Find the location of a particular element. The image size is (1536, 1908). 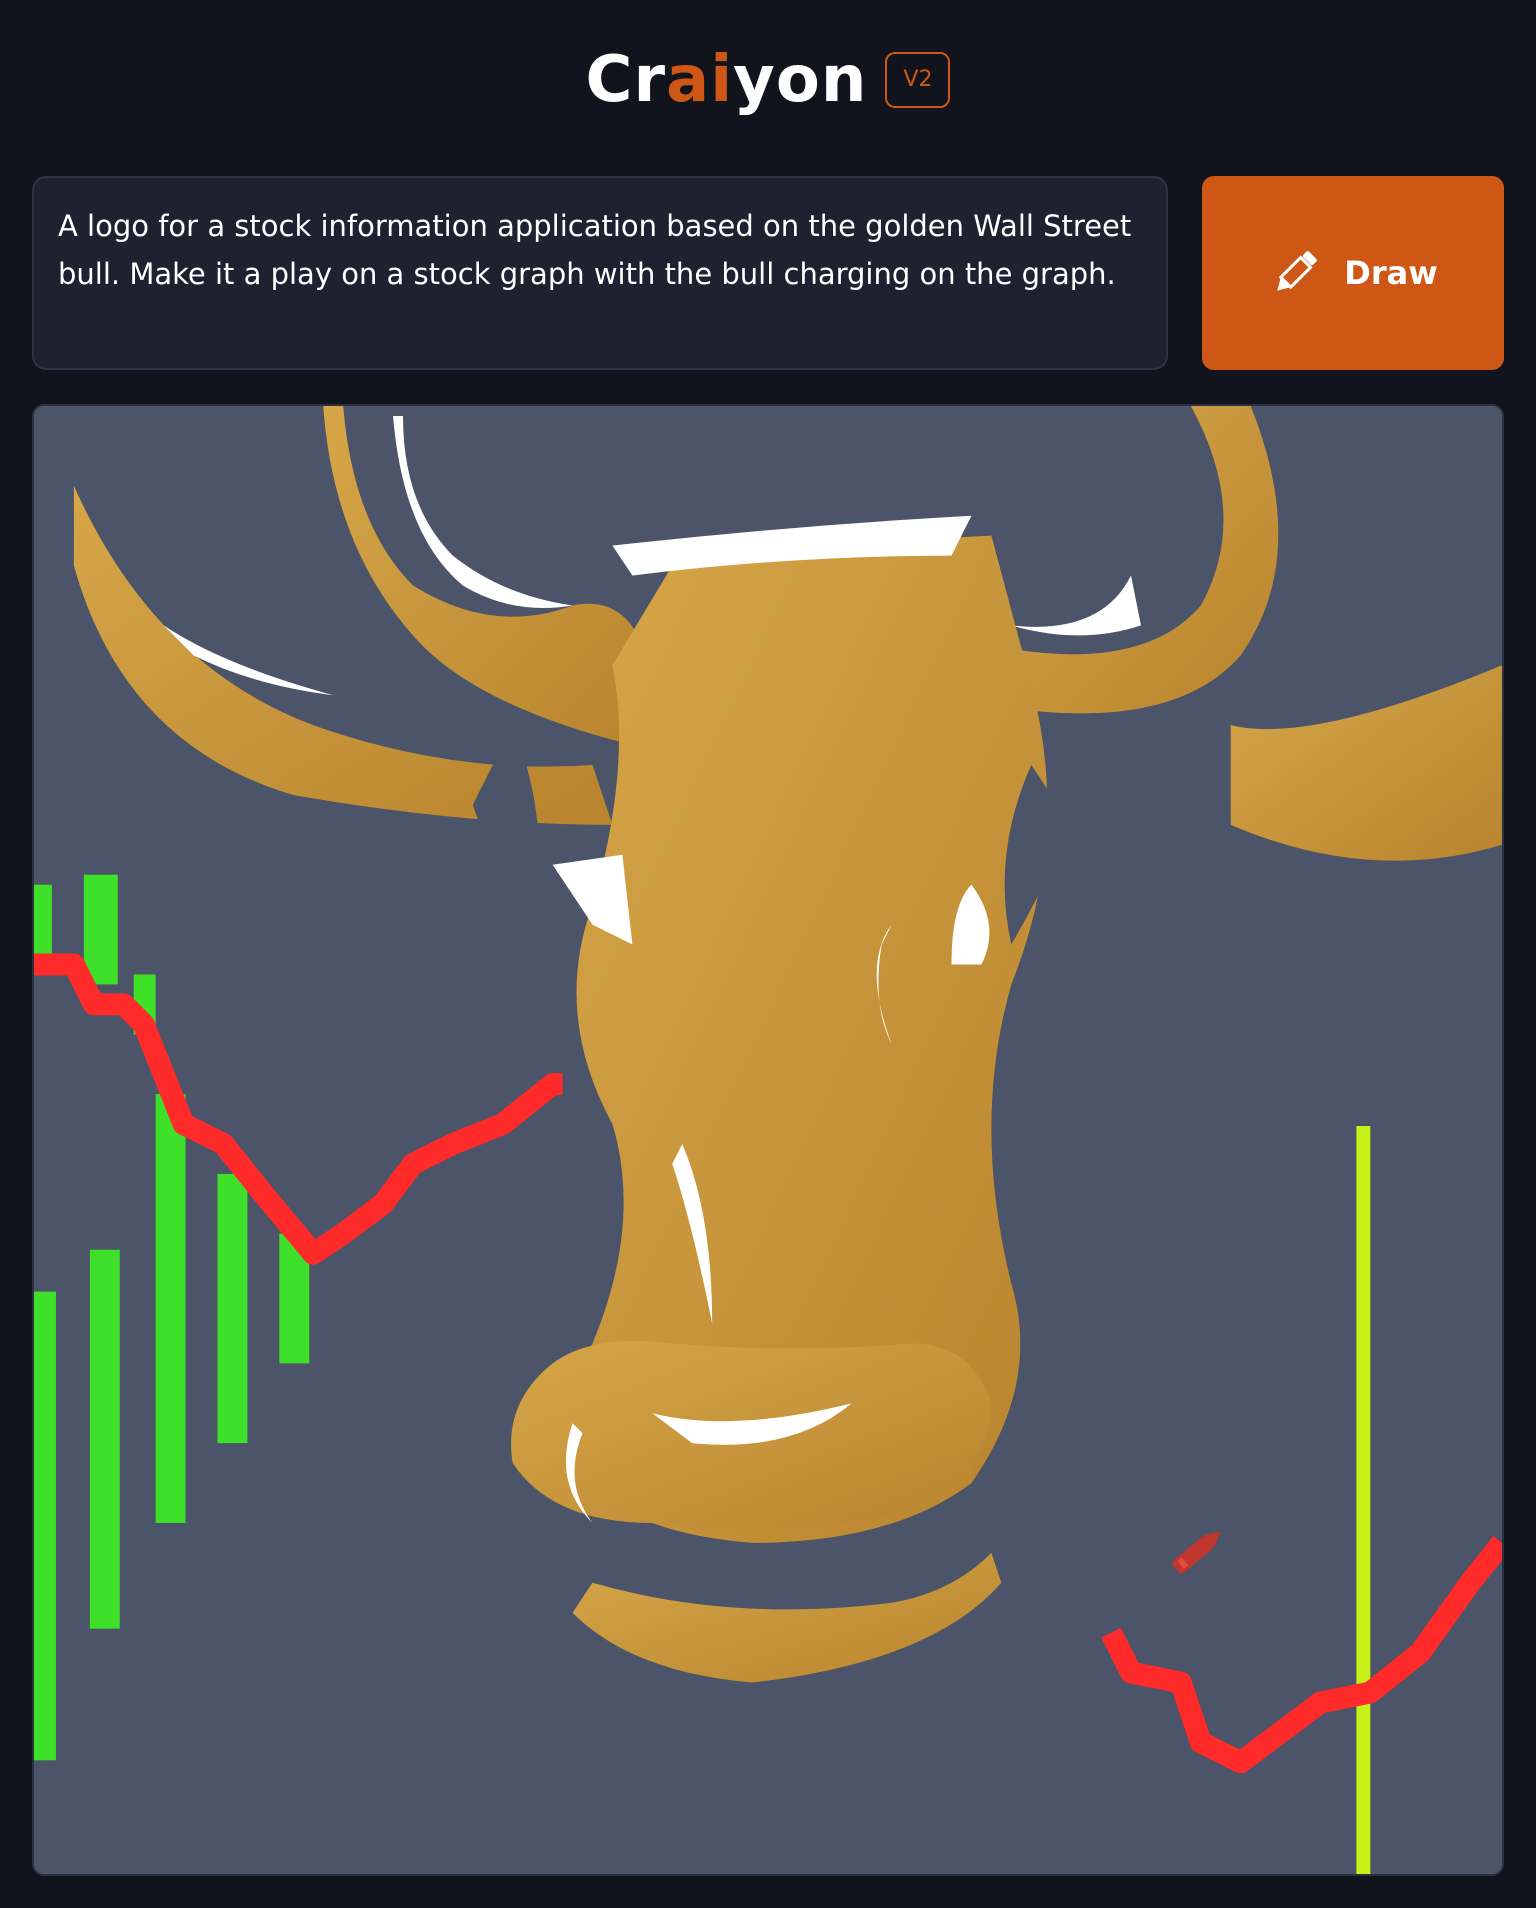

draw-button: Draw is located at coordinates (1353, 273).